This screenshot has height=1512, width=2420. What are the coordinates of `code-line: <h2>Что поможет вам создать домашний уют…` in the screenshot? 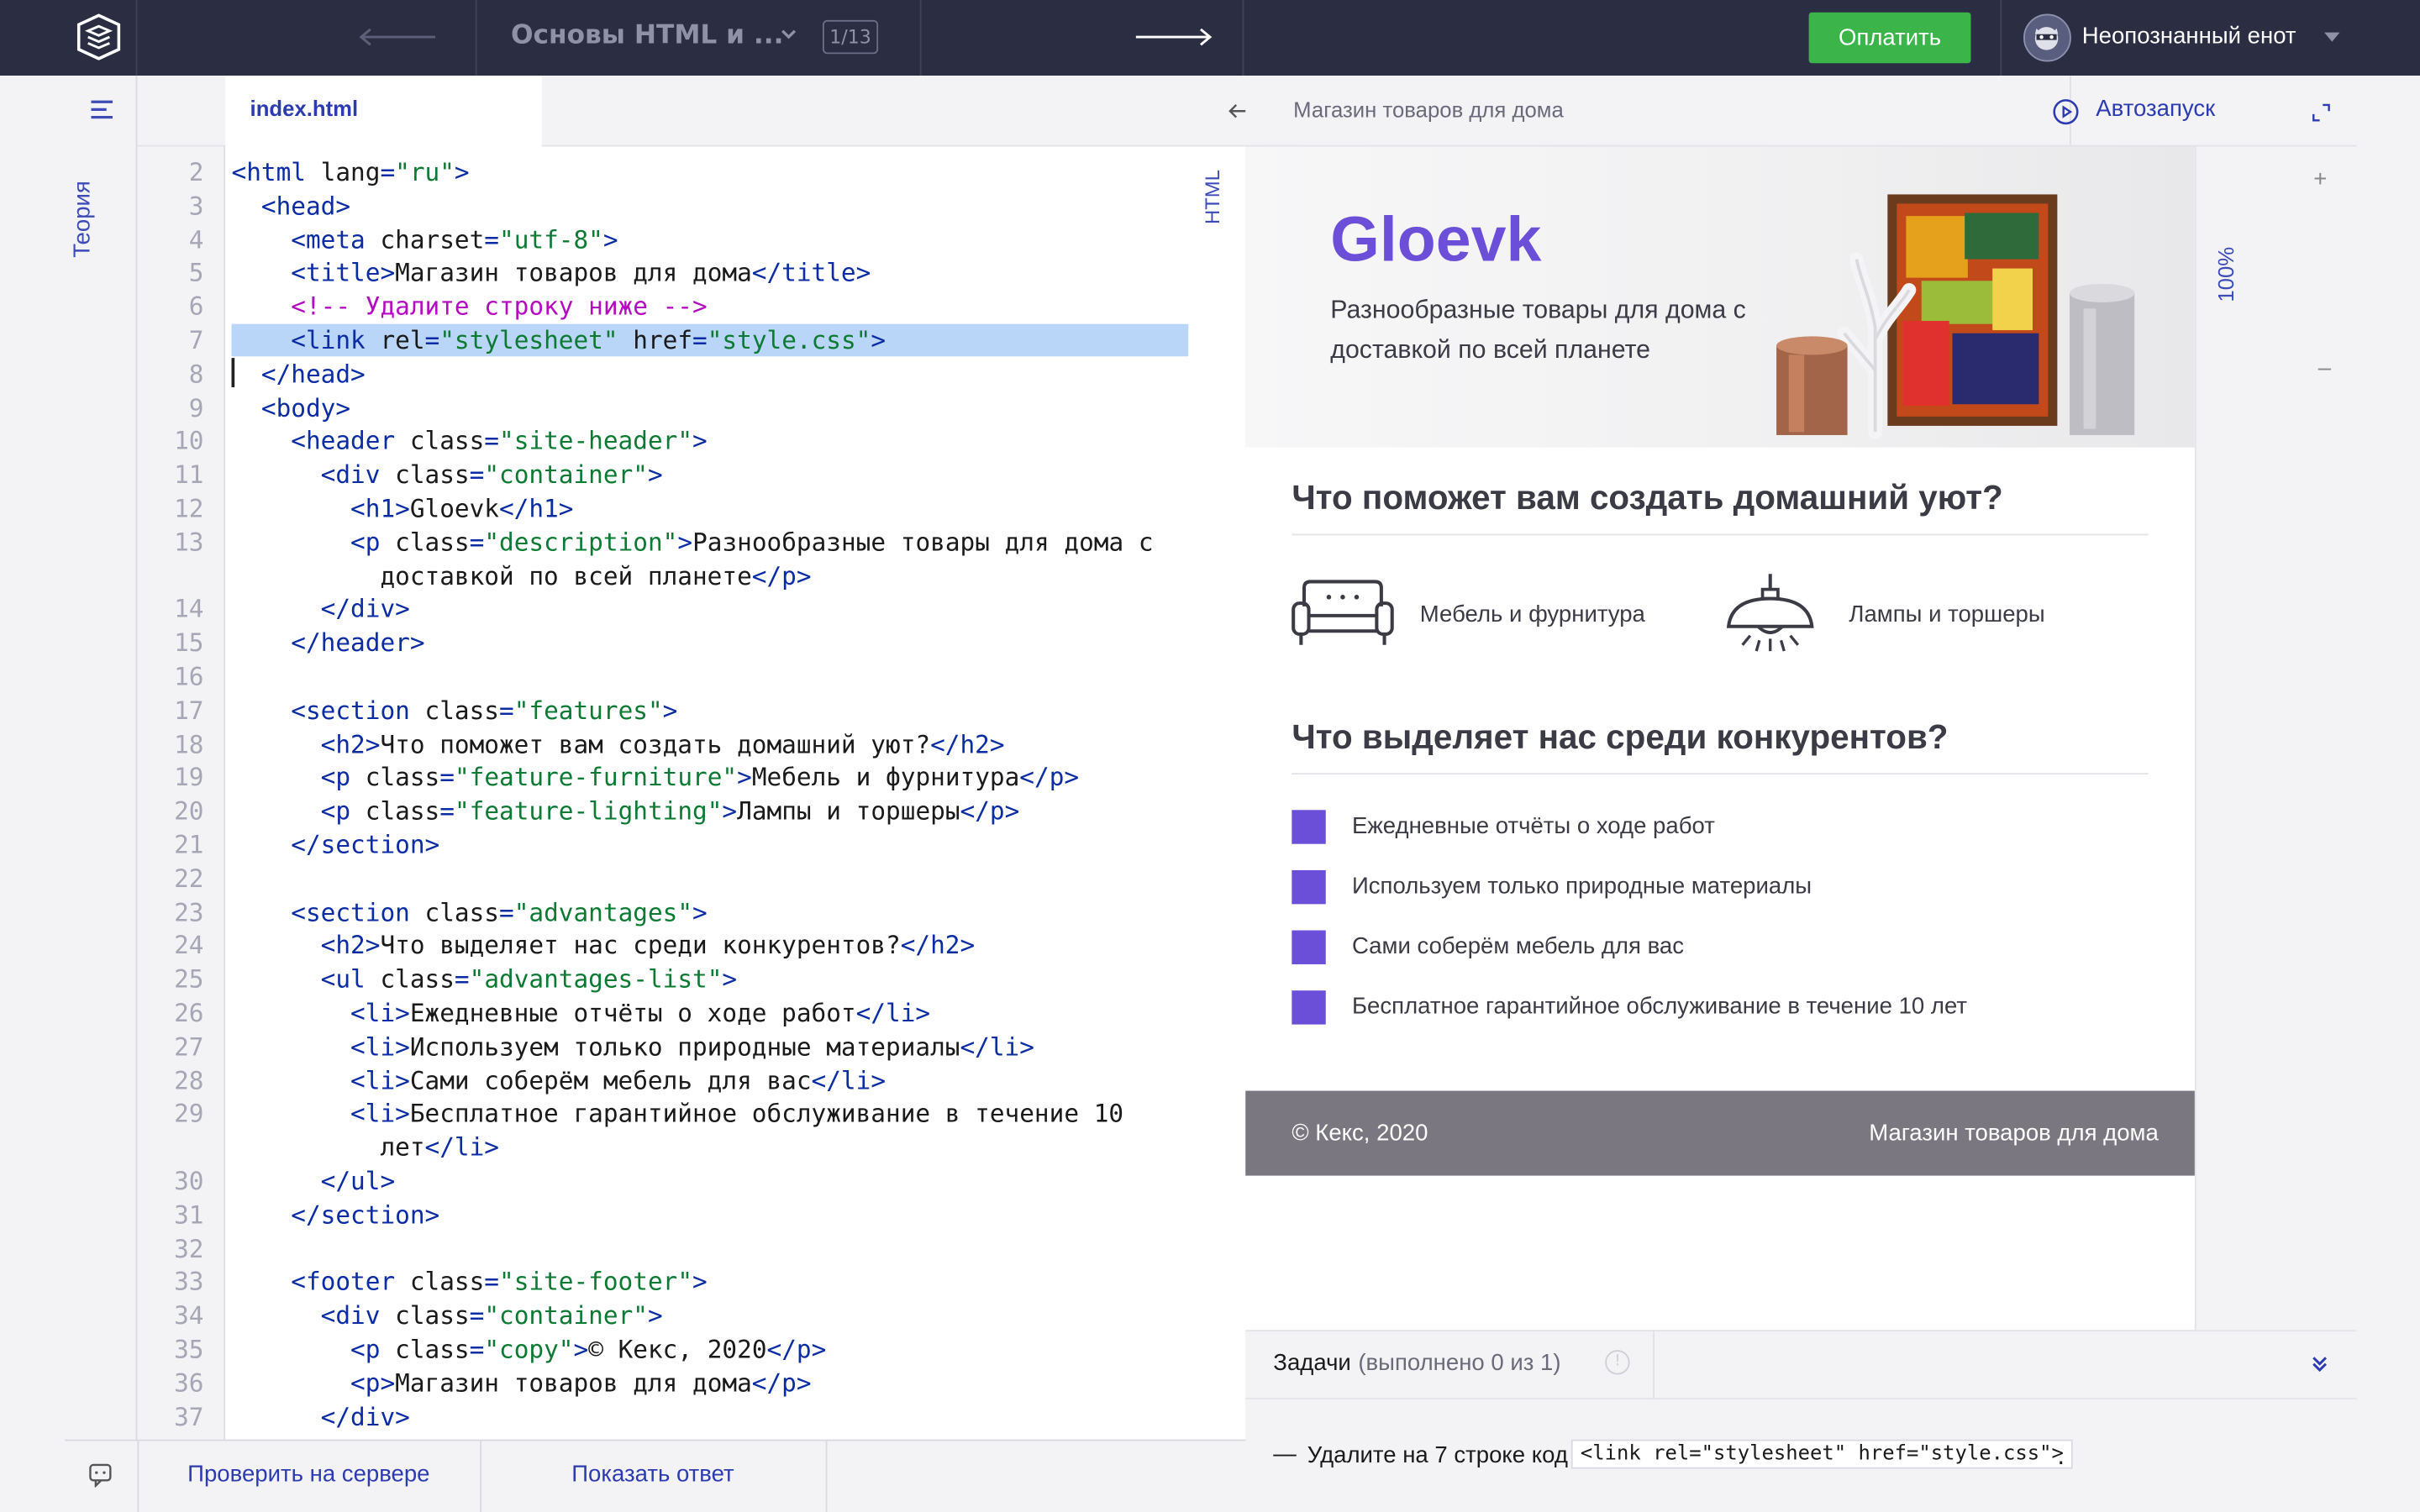 It's located at (618, 744).